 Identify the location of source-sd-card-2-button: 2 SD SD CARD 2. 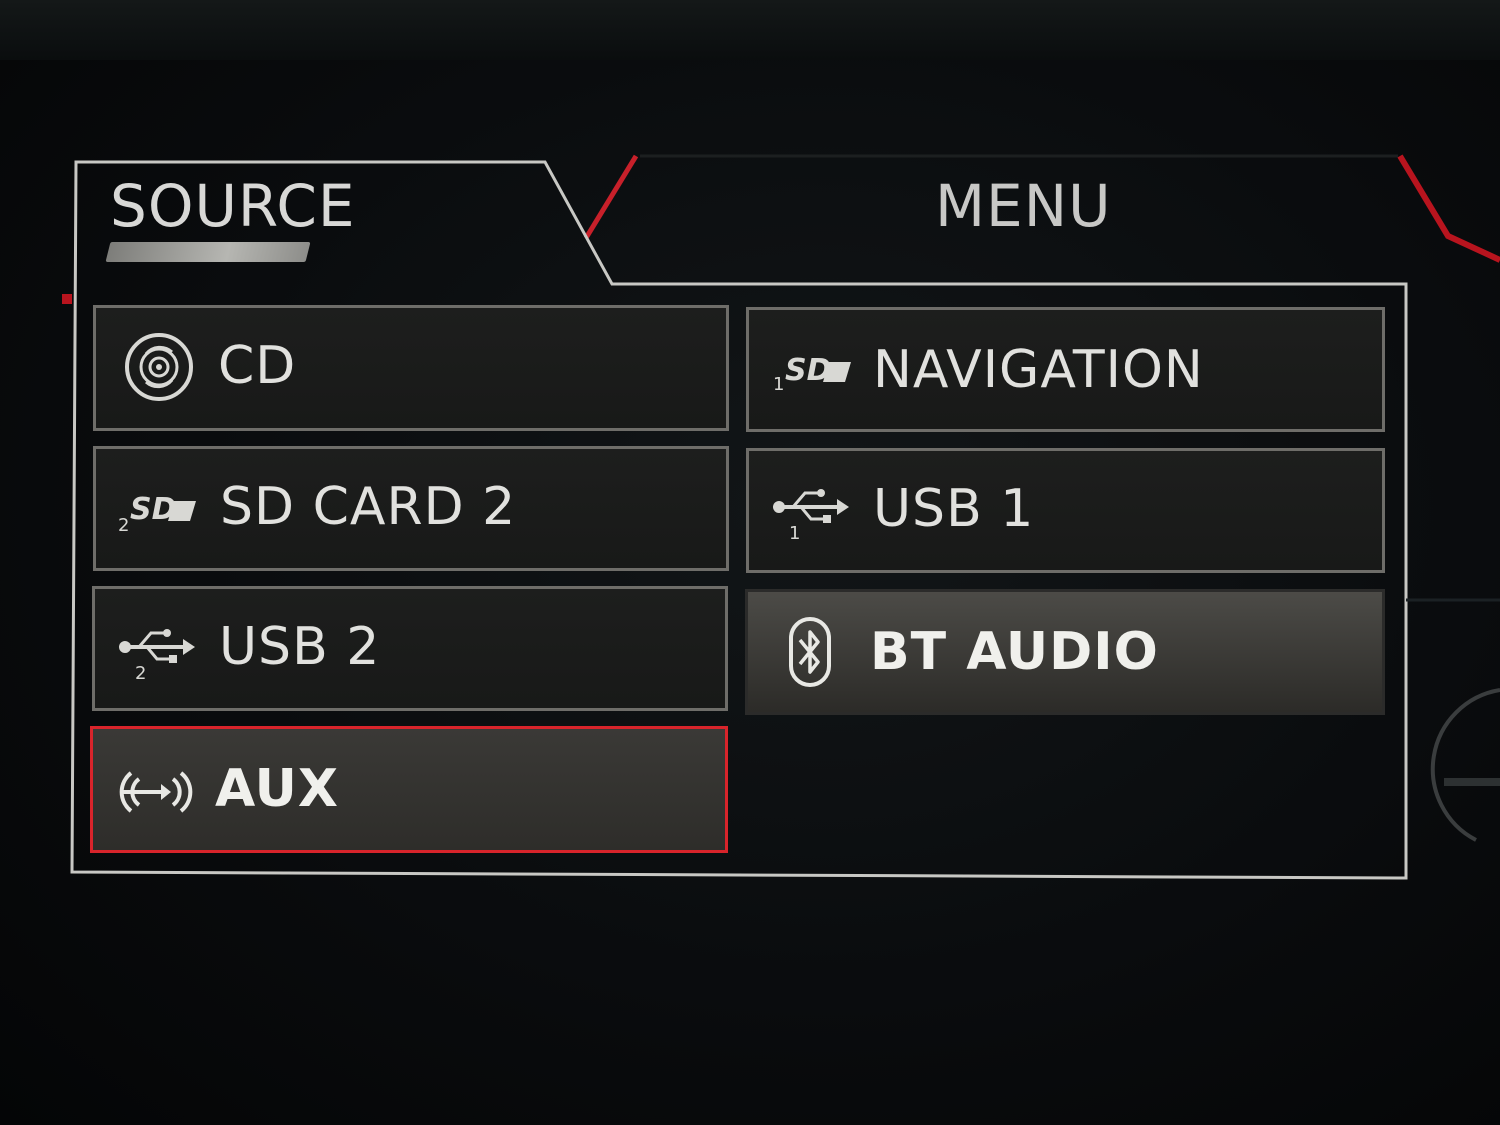
(411, 508).